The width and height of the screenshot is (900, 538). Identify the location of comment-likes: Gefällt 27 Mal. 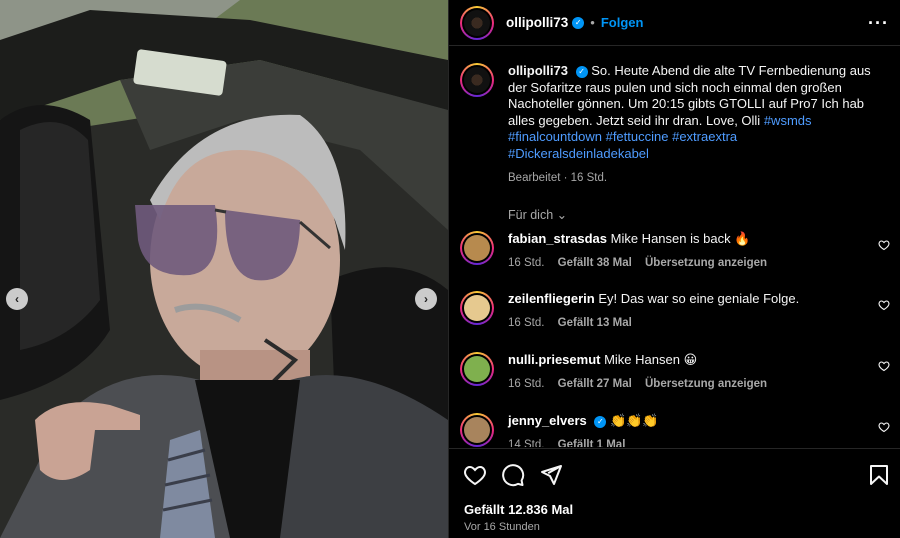
(595, 384).